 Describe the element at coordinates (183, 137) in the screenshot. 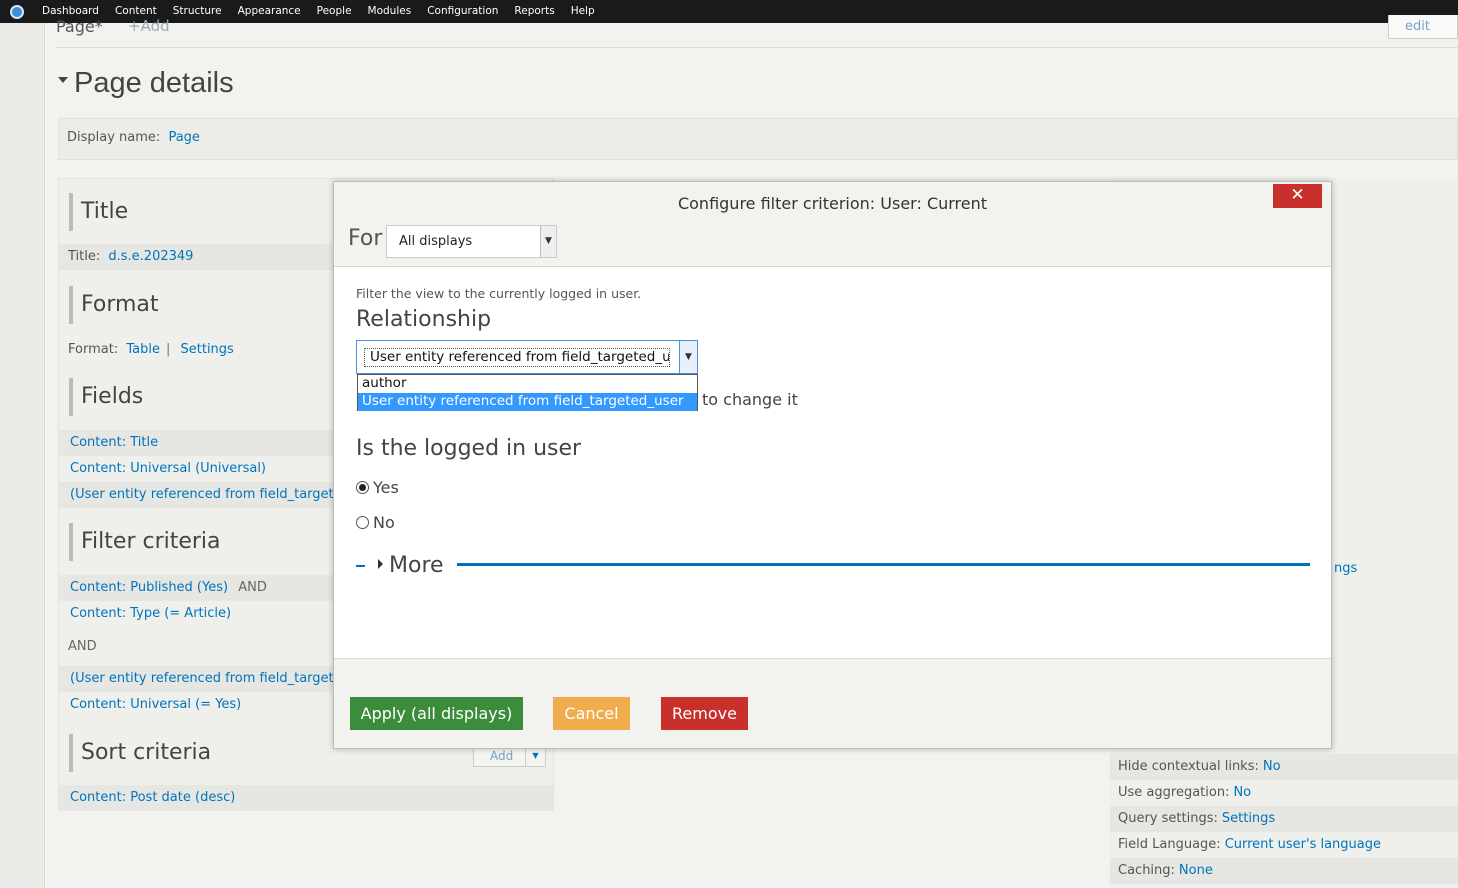

I see `display-name-link: Page` at that location.